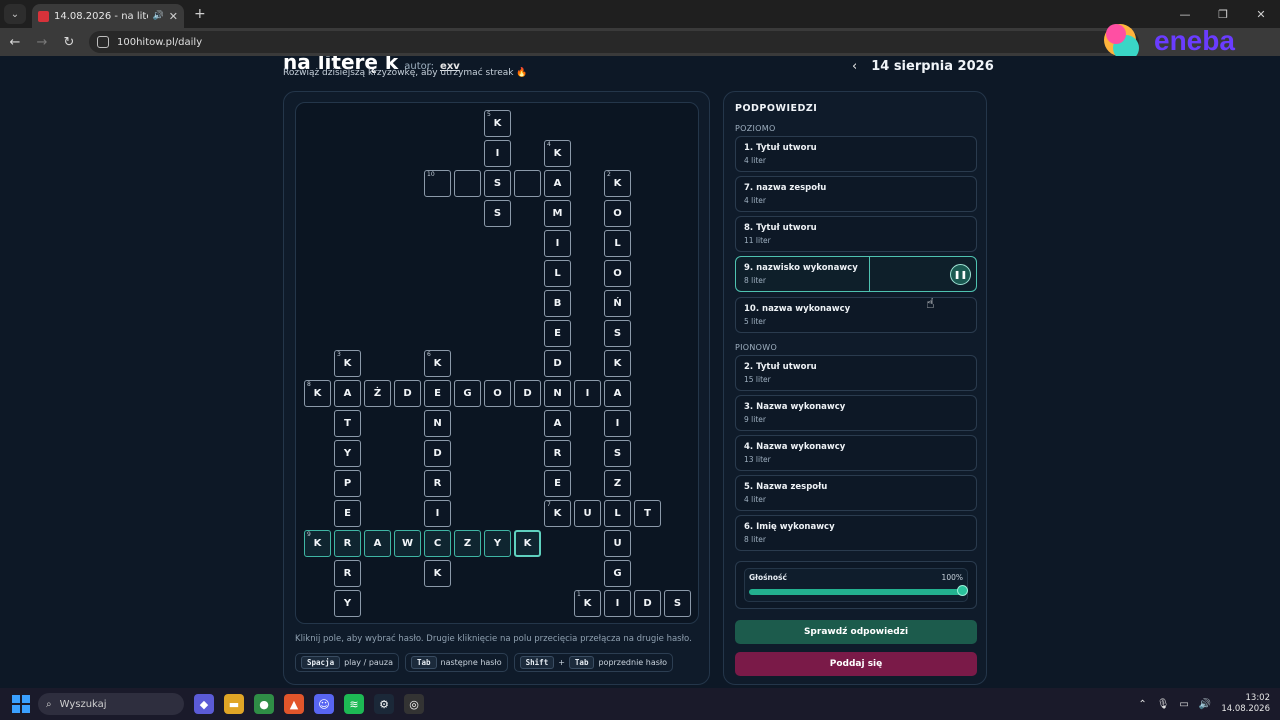 The height and width of the screenshot is (720, 1280). Describe the element at coordinates (317, 543) in the screenshot. I see `grid-cell: 9K` at that location.